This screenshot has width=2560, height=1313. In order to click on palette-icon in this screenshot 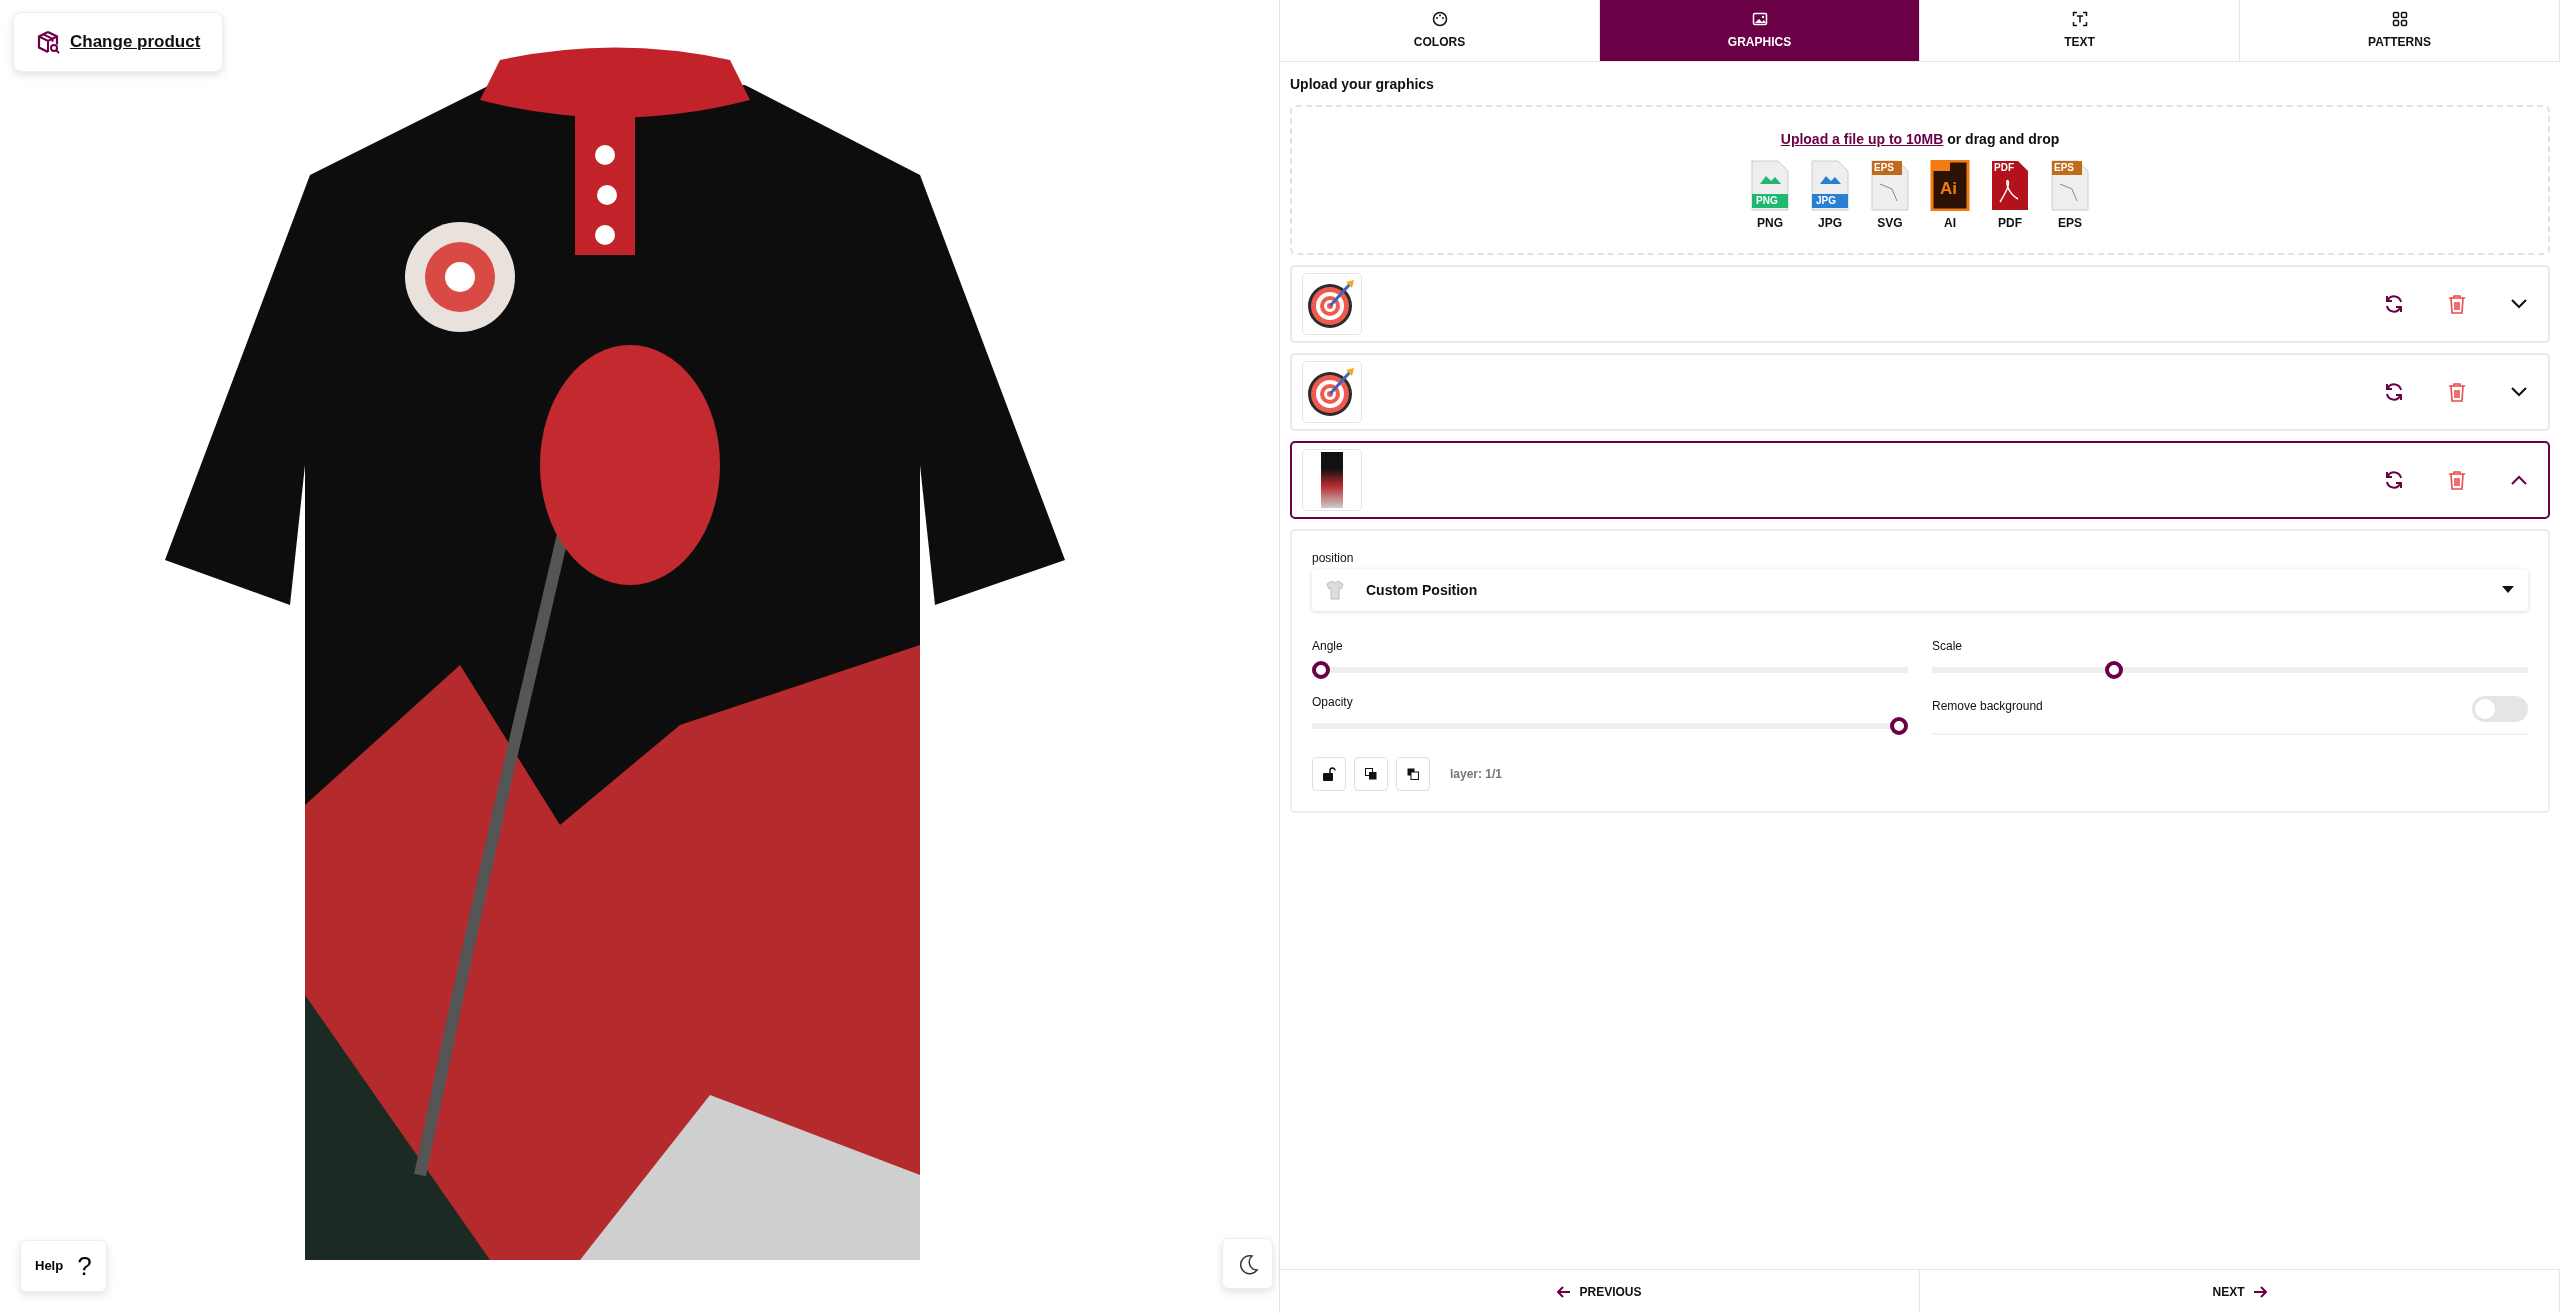, I will do `click(1439, 18)`.